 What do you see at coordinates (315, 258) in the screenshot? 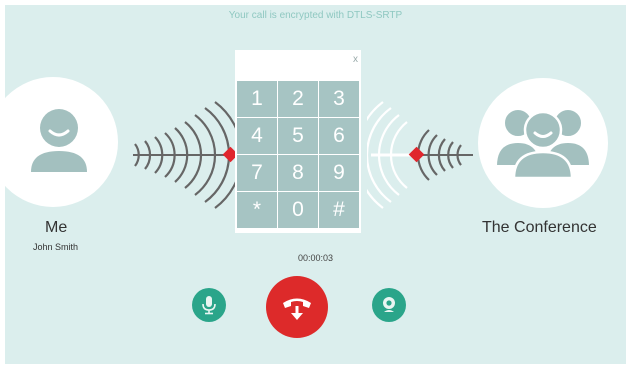
I see `call-timer: 00:00:03` at bounding box center [315, 258].